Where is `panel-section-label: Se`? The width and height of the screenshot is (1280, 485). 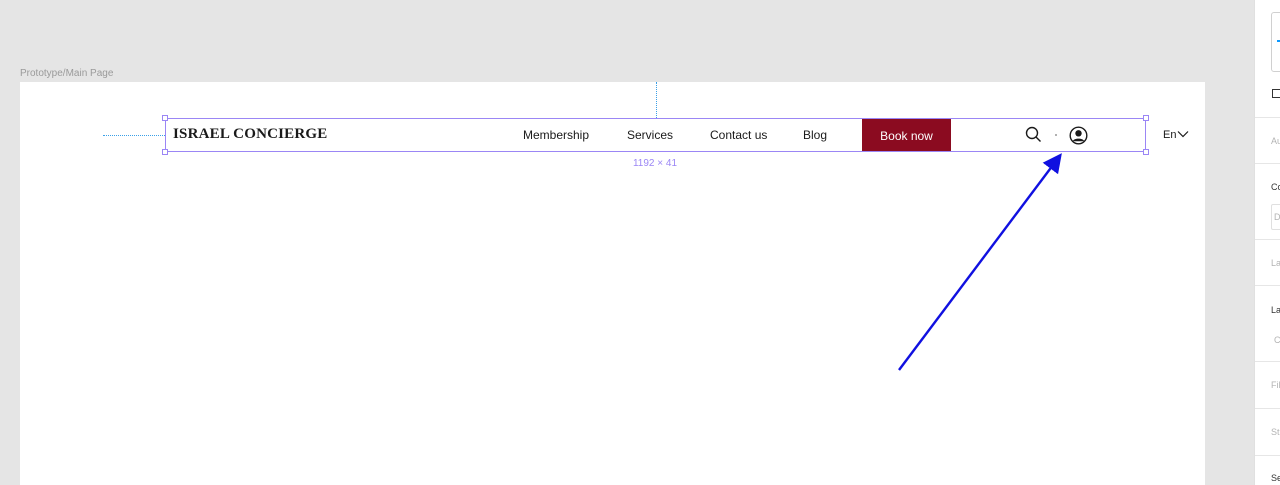
panel-section-label: Se is located at coordinates (1275, 478).